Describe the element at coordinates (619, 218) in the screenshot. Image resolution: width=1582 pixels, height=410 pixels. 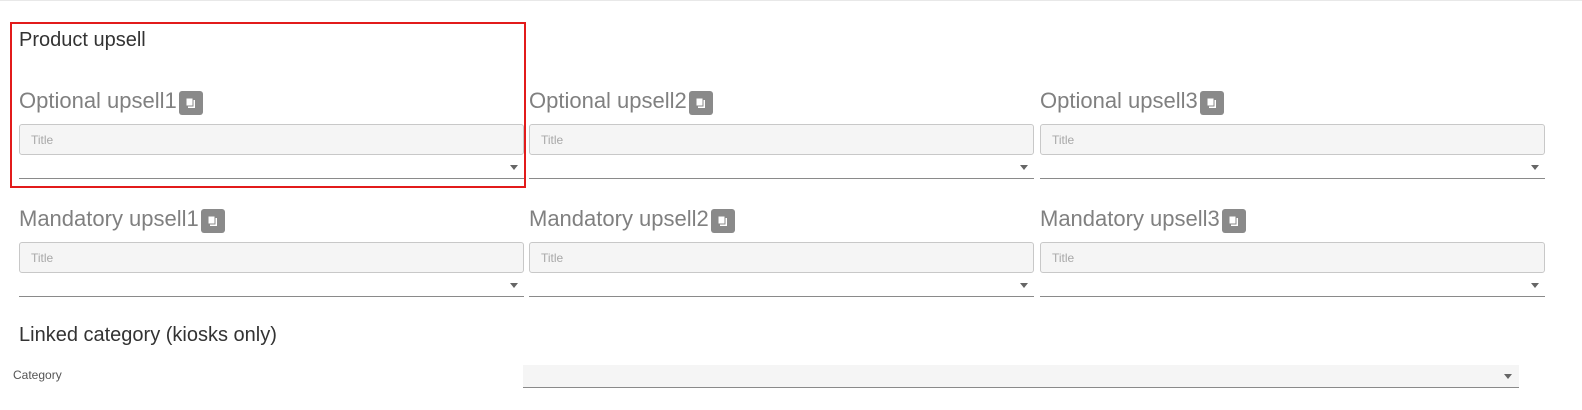
I see `mandatory-upsell-2-label: Mandatory upsell2` at that location.